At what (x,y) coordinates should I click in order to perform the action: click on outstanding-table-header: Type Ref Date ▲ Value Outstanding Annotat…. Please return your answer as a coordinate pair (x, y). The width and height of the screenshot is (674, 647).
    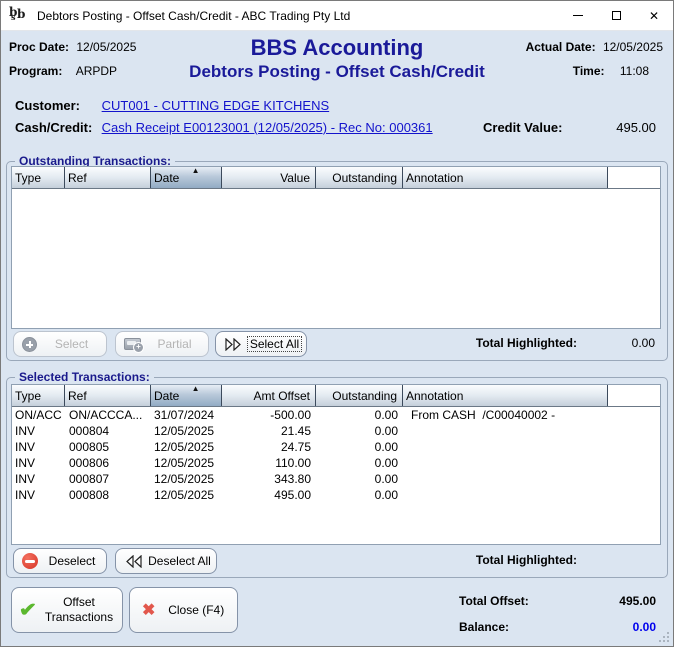
    Looking at the image, I should click on (336, 177).